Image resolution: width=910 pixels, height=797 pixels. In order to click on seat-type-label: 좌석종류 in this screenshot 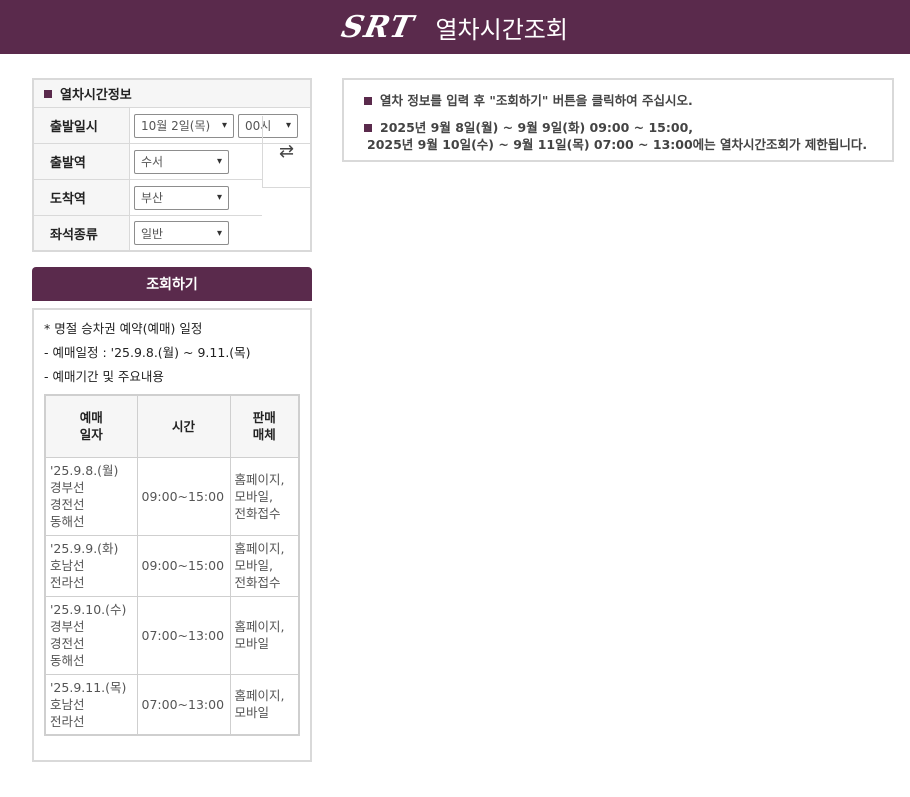, I will do `click(82, 233)`.